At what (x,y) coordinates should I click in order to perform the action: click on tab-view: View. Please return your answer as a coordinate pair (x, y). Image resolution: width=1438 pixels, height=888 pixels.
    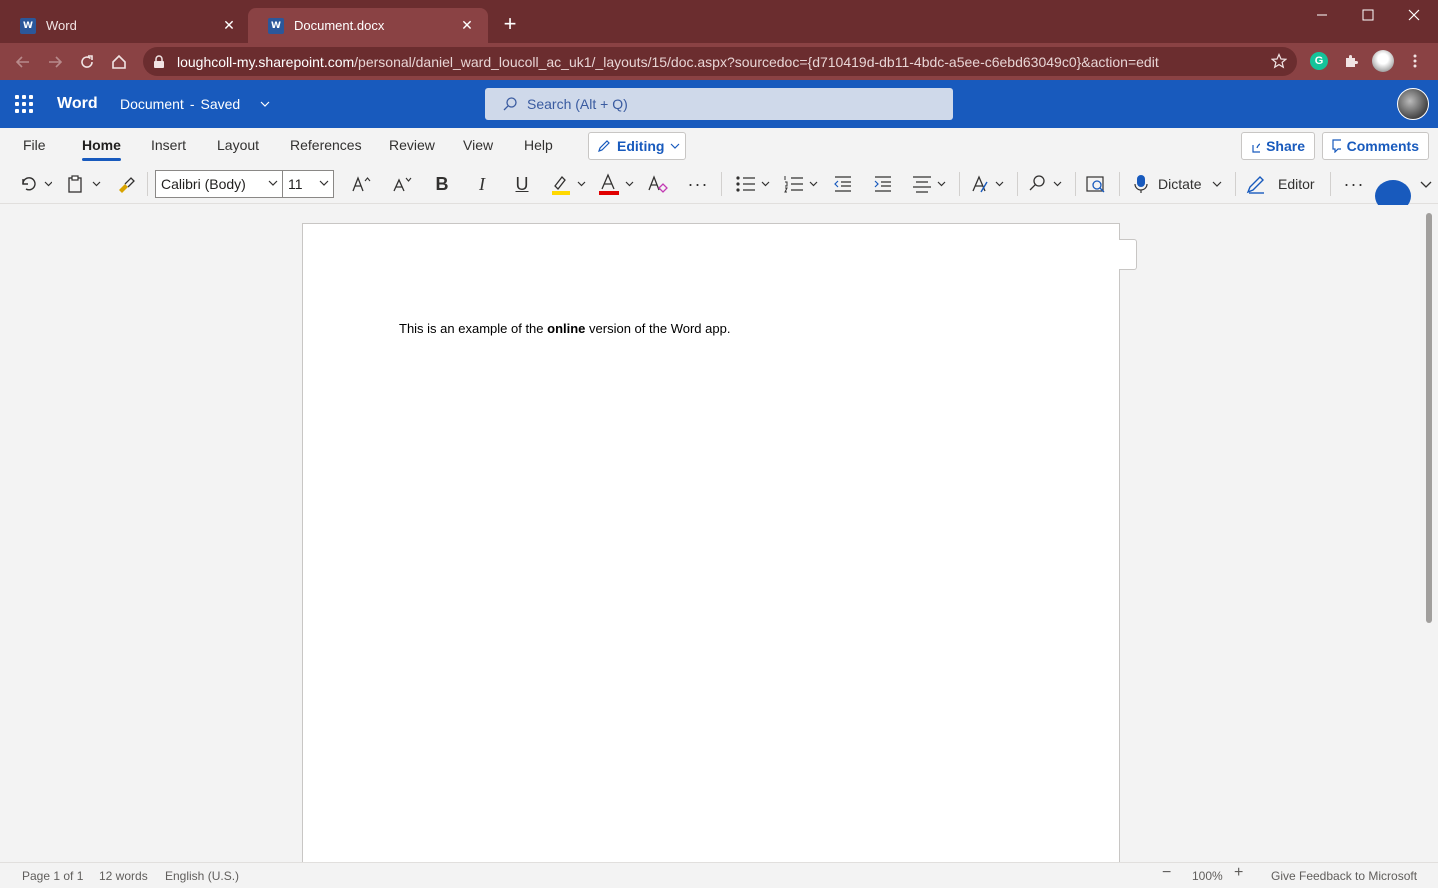
    Looking at the image, I should click on (478, 145).